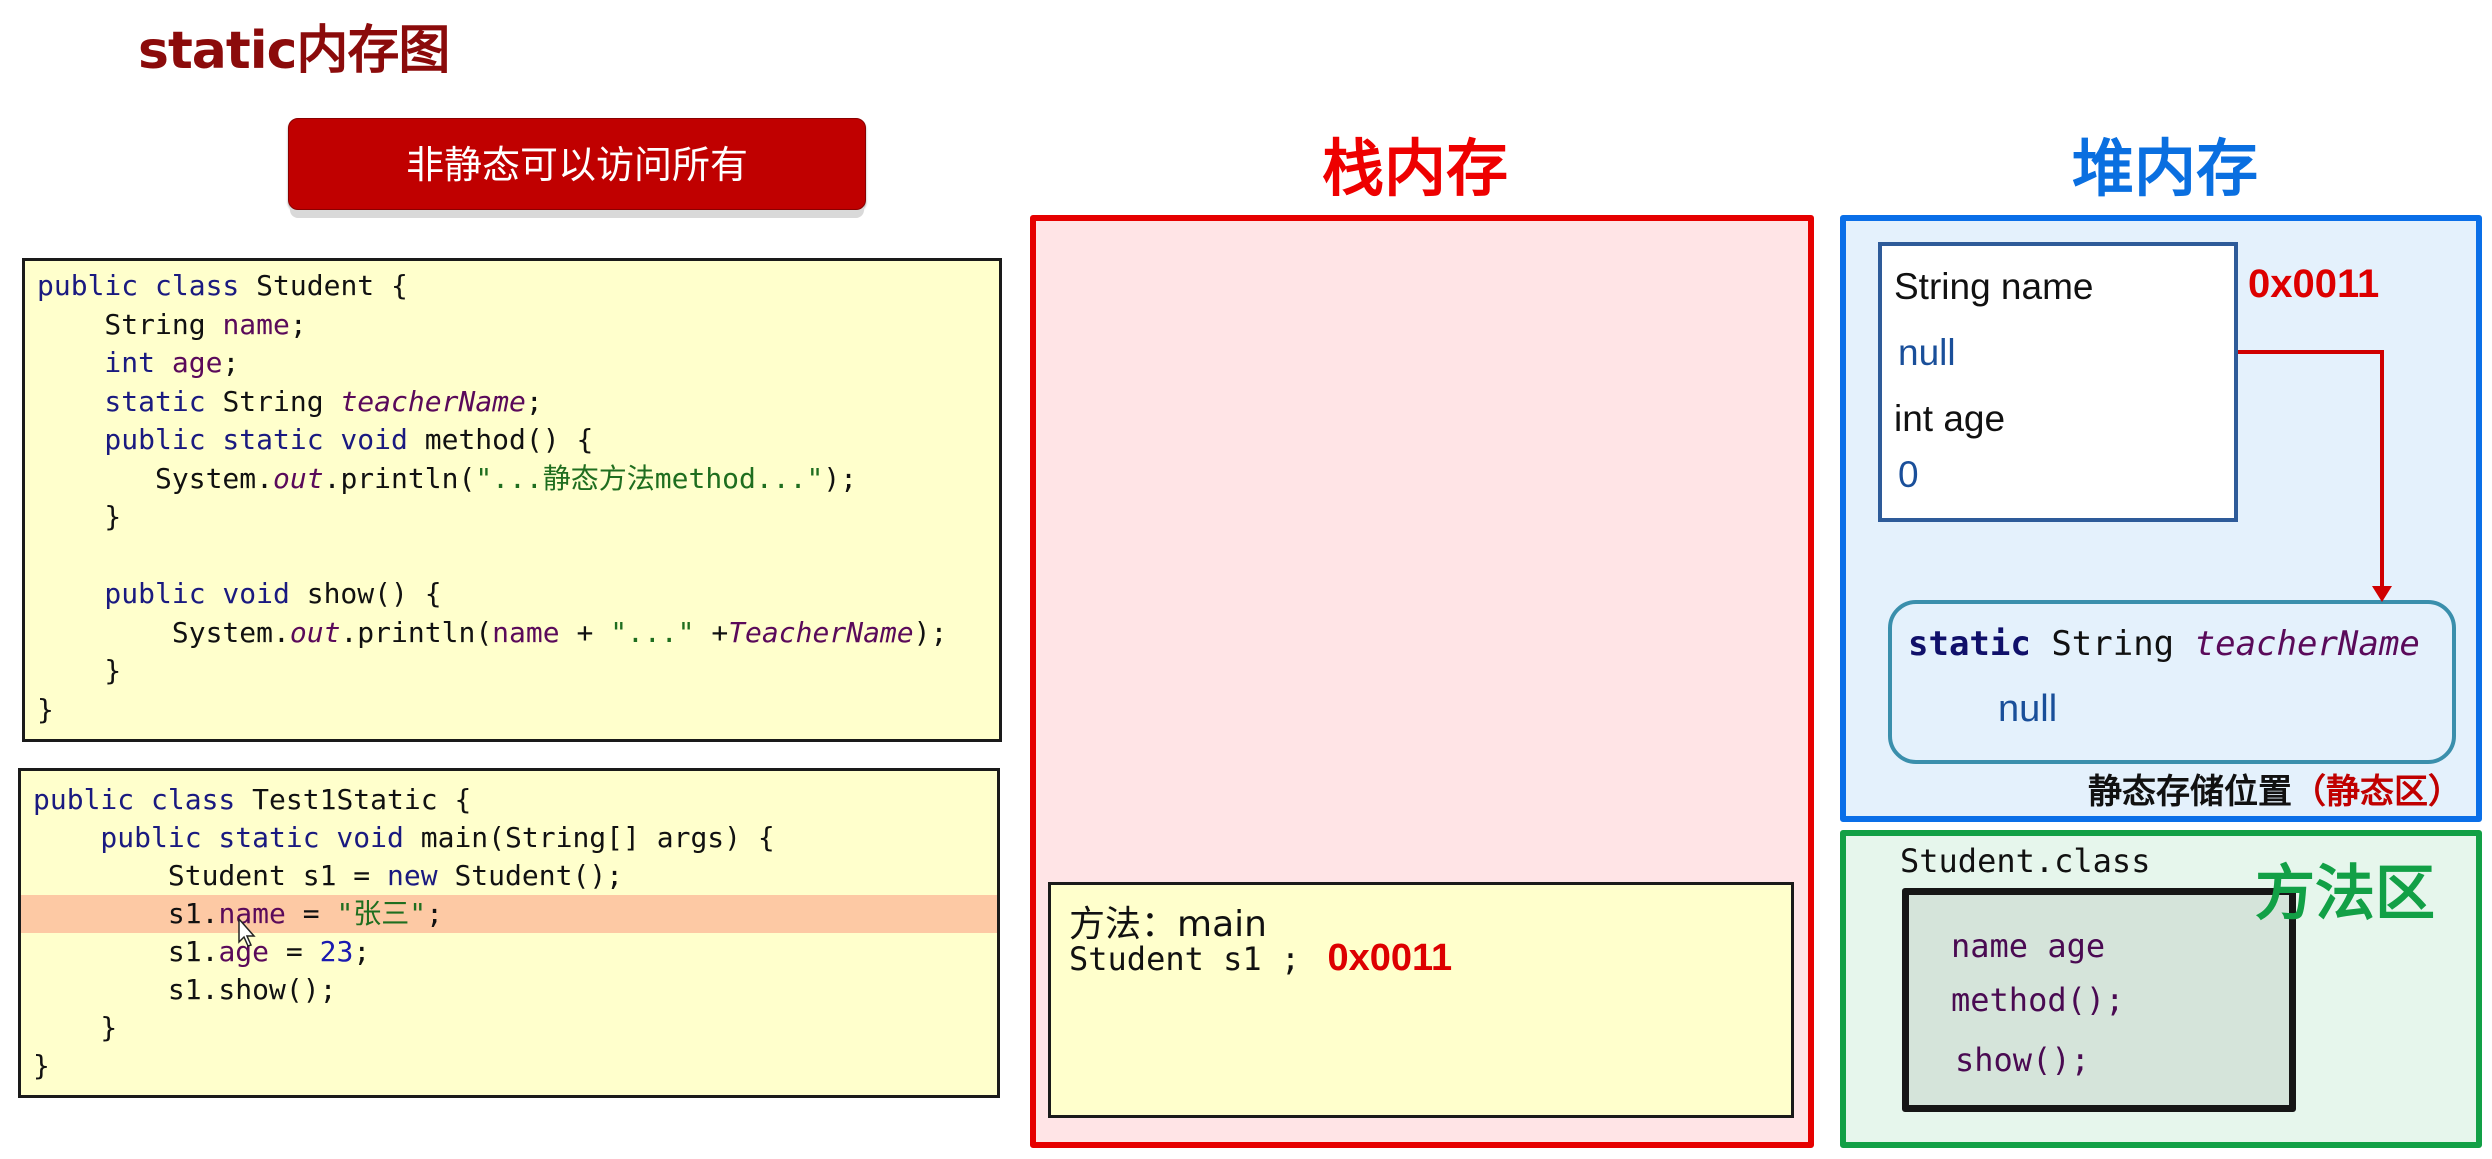 This screenshot has height=1159, width=2492. Describe the element at coordinates (1950, 418) in the screenshot. I see `object-field-age-label: int age` at that location.